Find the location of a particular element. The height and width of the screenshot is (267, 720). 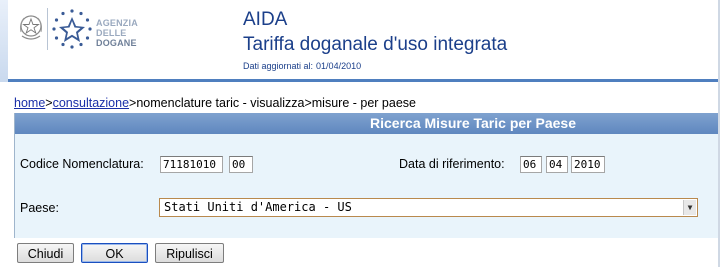

date-value: 01/04/2010 is located at coordinates (339, 66).